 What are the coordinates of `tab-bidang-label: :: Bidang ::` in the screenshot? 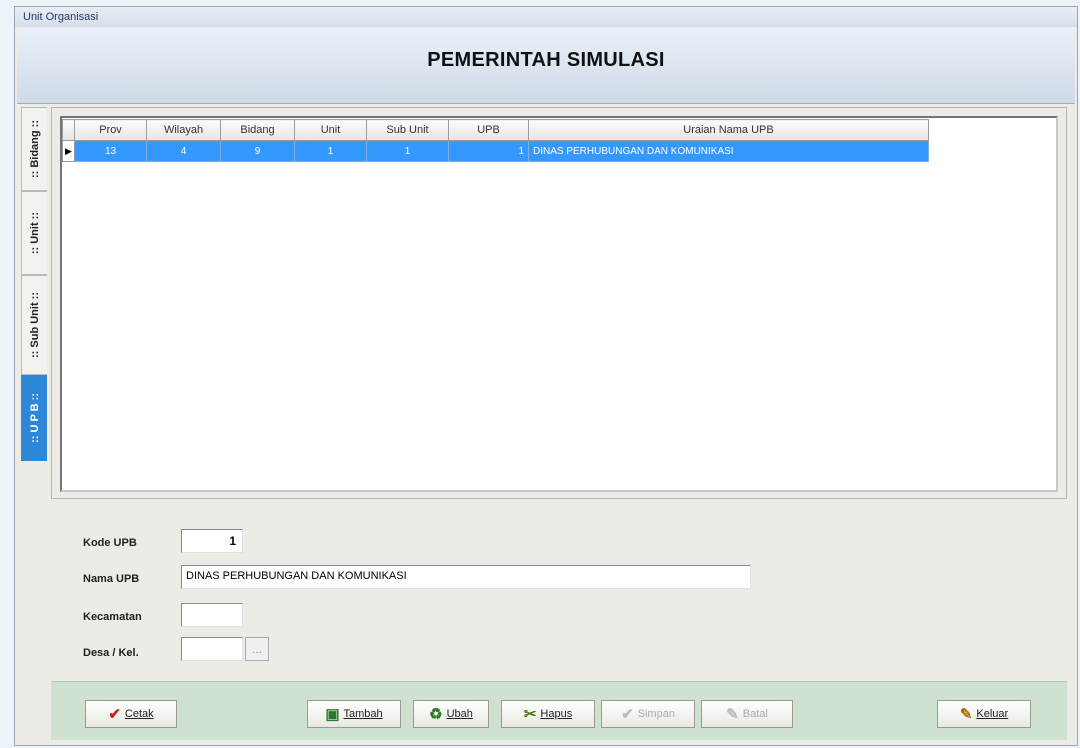 It's located at (34, 149).